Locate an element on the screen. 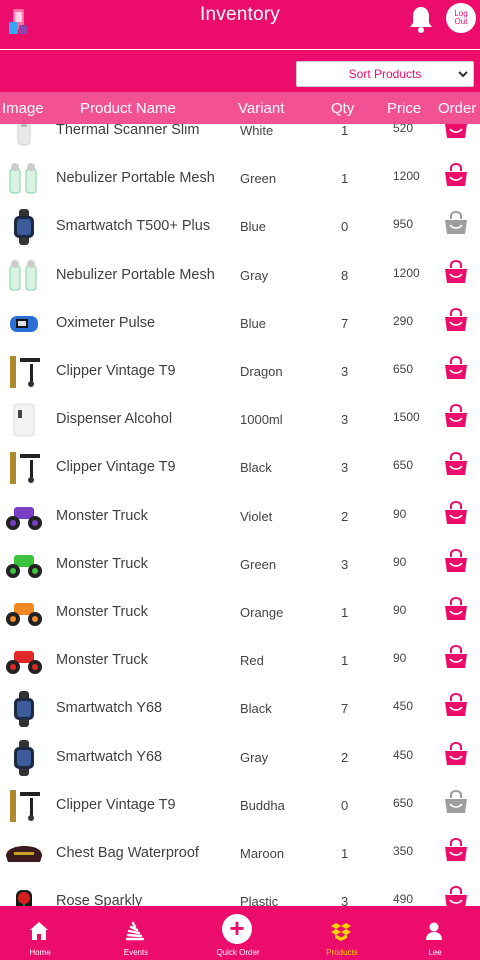 This screenshot has width=480, height=960. price: 490 is located at coordinates (403, 899).